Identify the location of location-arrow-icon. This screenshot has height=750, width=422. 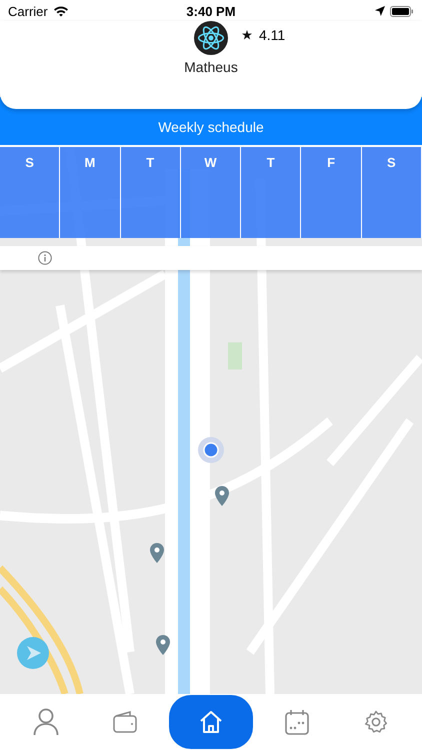
(380, 11).